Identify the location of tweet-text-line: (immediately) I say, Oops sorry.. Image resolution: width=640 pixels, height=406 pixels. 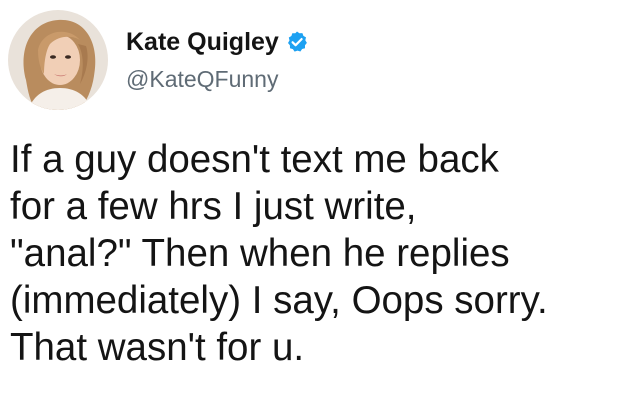
(279, 300).